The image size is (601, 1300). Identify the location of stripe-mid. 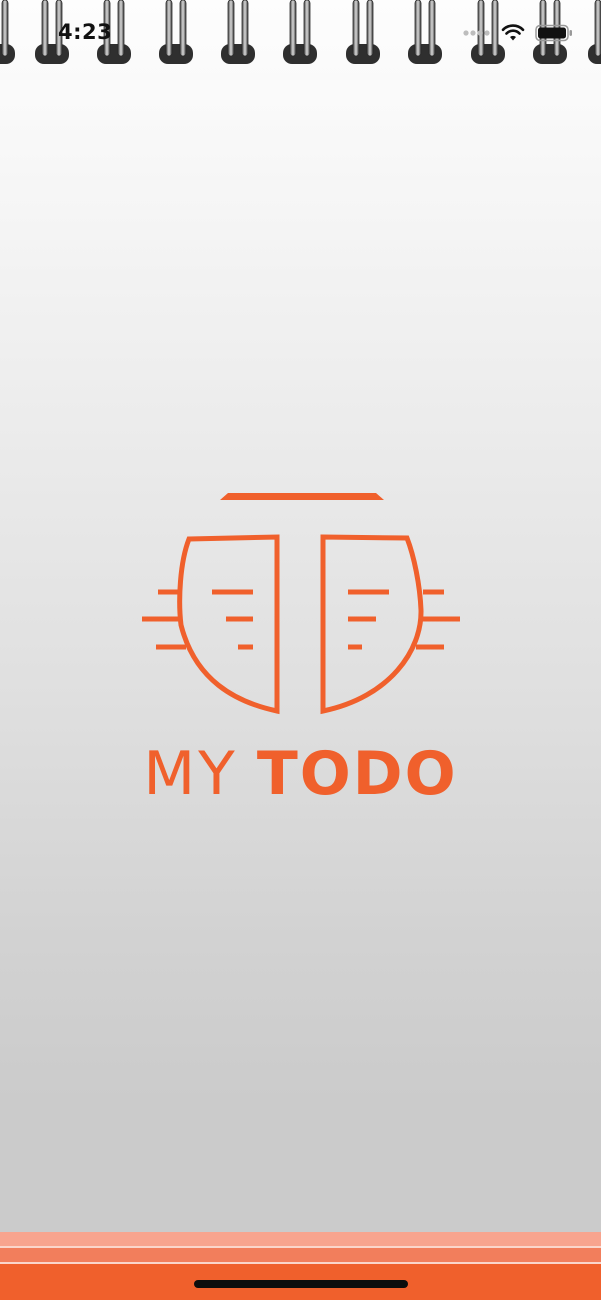
(300, 1255).